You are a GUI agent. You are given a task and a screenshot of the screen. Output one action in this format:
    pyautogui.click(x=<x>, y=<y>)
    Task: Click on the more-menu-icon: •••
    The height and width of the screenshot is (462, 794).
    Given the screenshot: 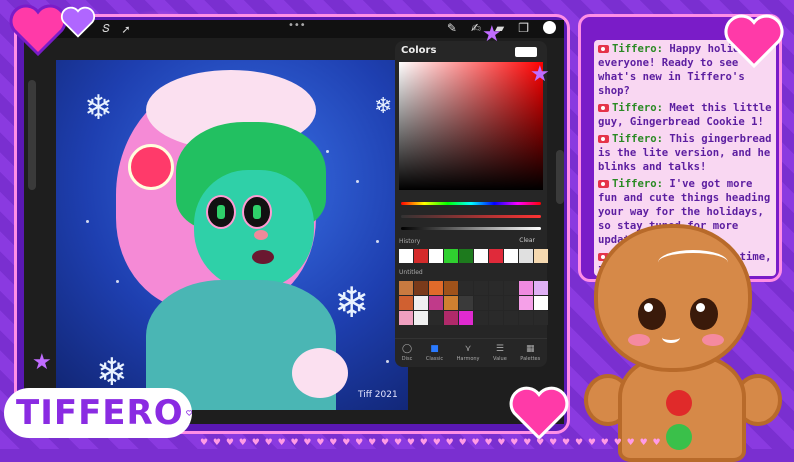 What is the action you would take?
    pyautogui.click(x=297, y=25)
    